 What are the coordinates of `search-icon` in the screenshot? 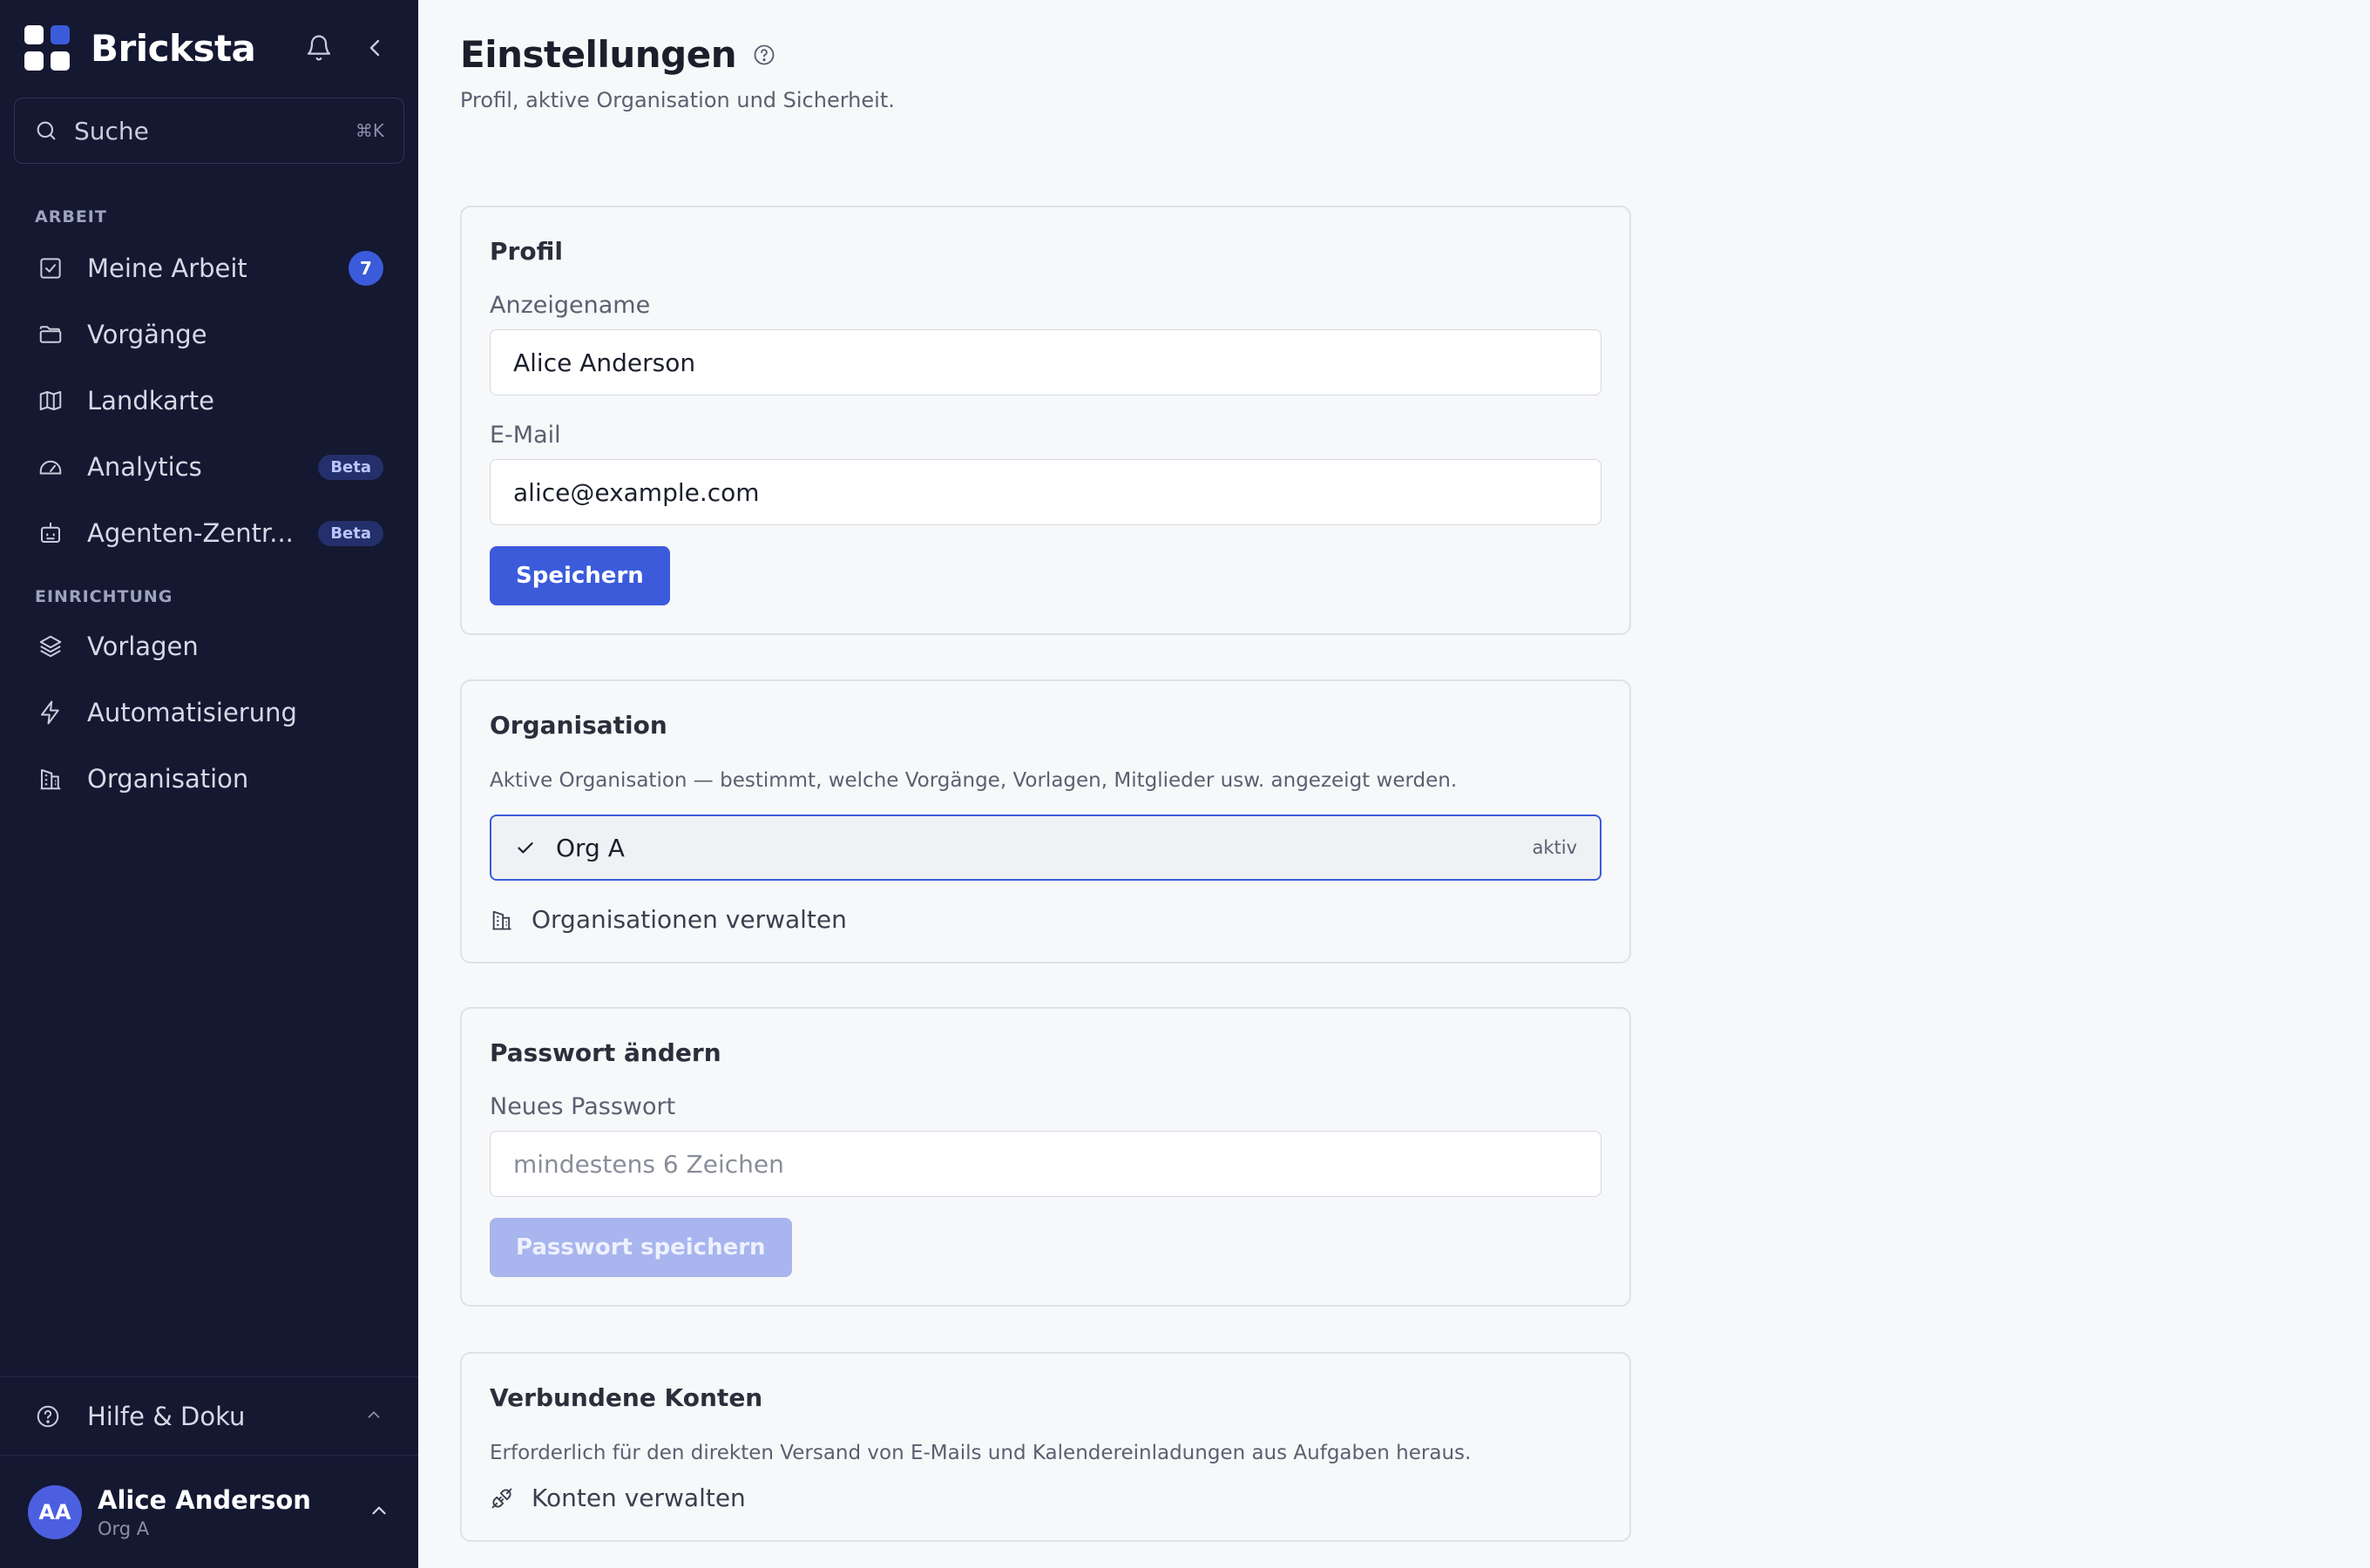 It's located at (48, 131).